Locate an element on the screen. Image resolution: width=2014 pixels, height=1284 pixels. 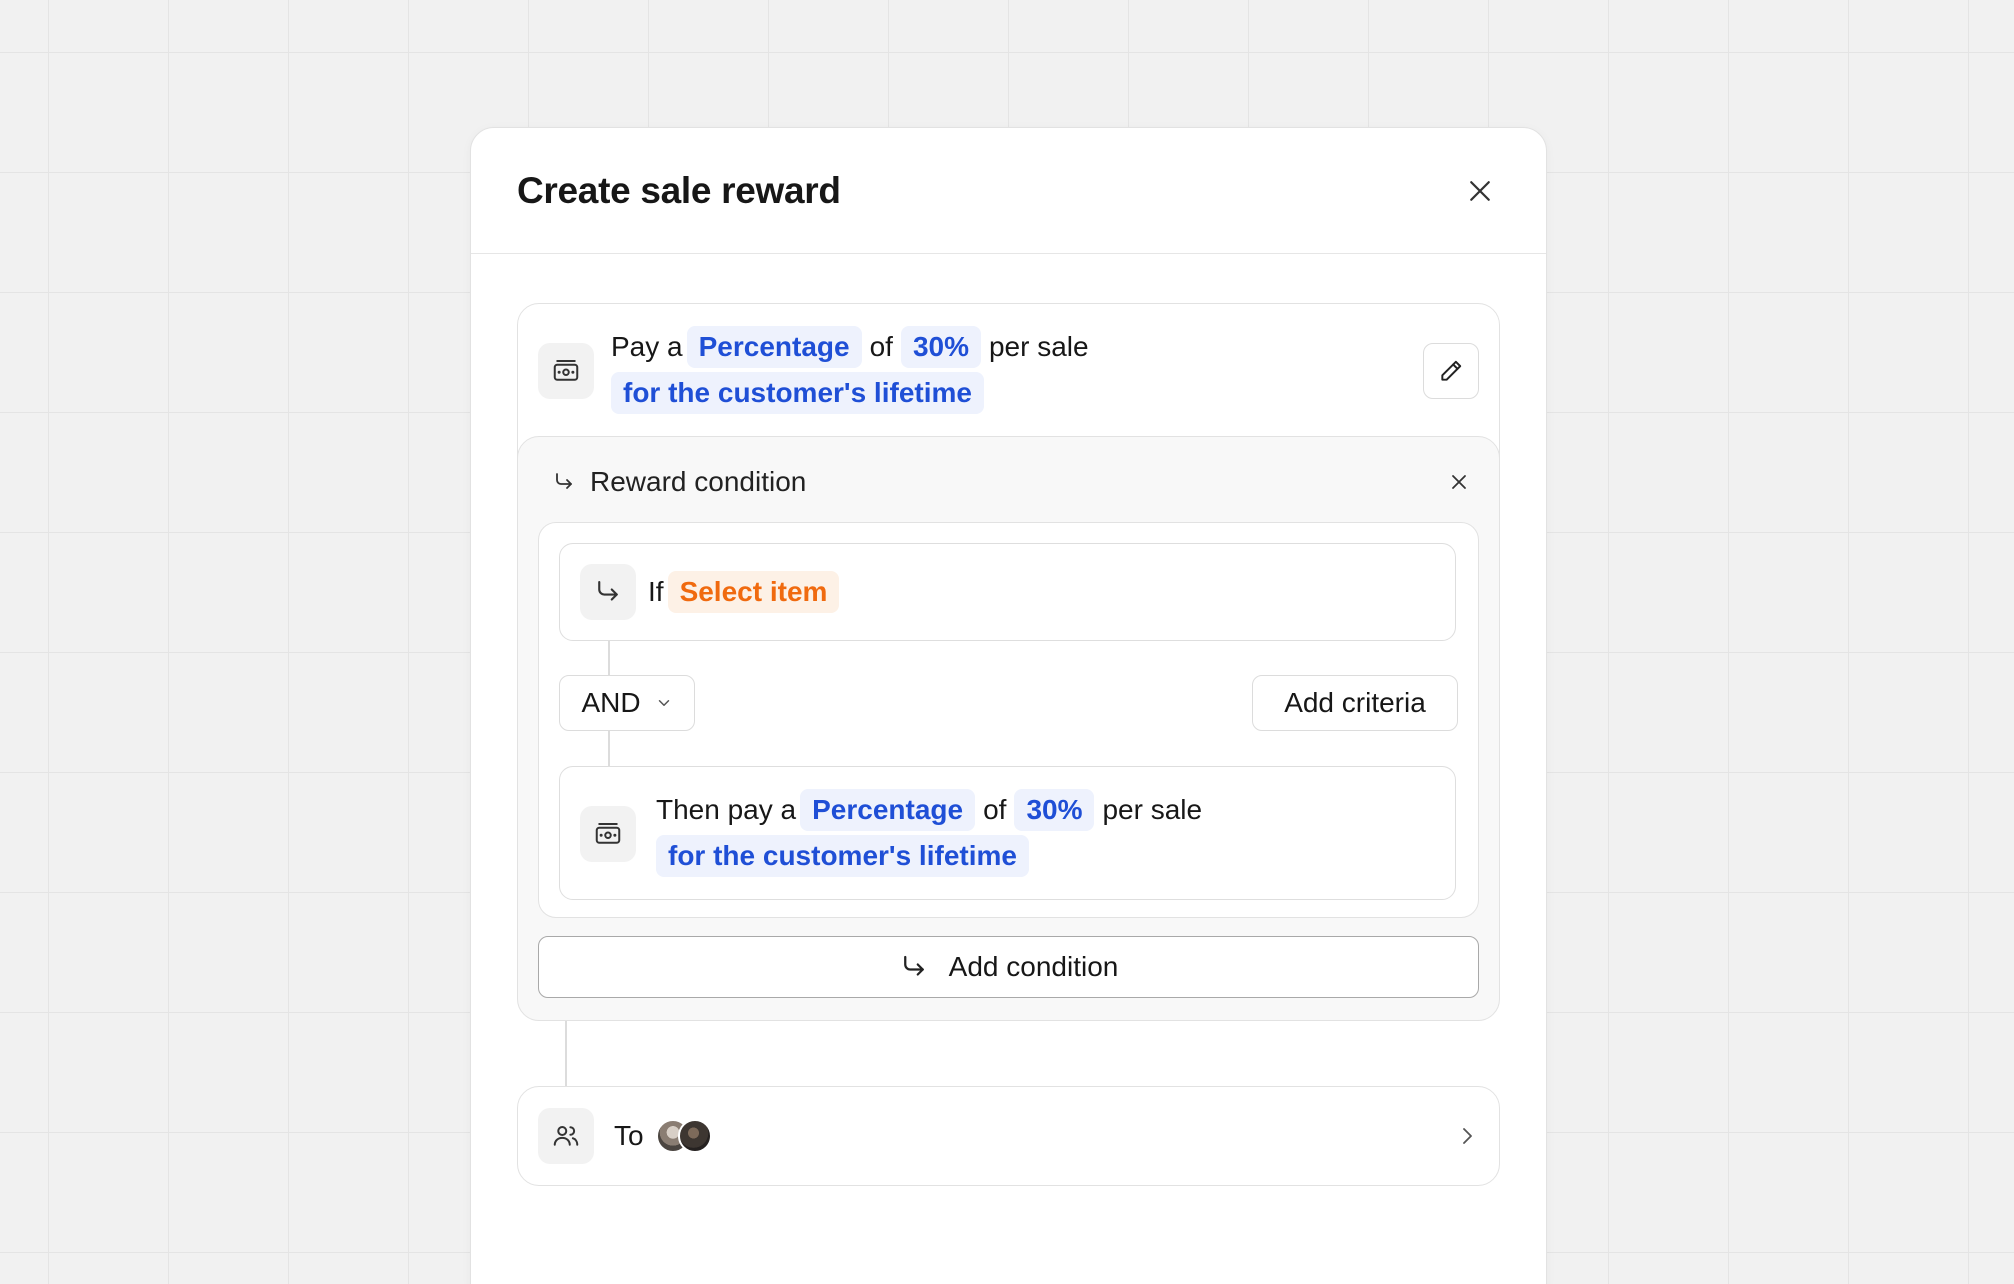
then-prefix: Then pay a is located at coordinates (726, 809).